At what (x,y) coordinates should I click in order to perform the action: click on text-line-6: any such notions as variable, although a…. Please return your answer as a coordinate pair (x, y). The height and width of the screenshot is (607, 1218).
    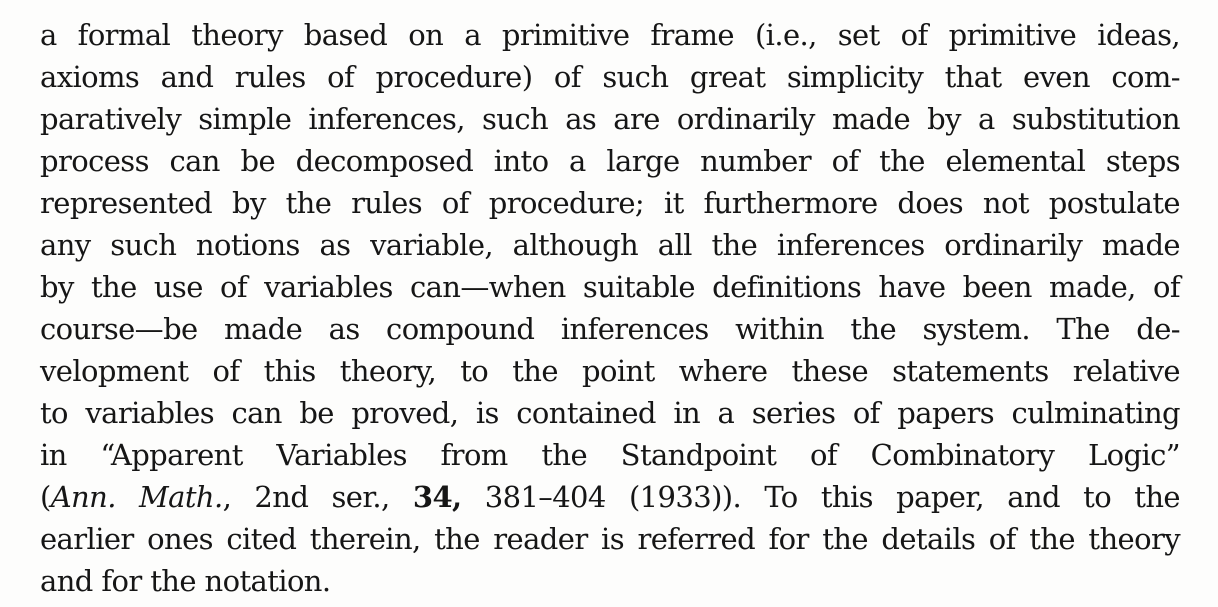
    Looking at the image, I should click on (610, 245).